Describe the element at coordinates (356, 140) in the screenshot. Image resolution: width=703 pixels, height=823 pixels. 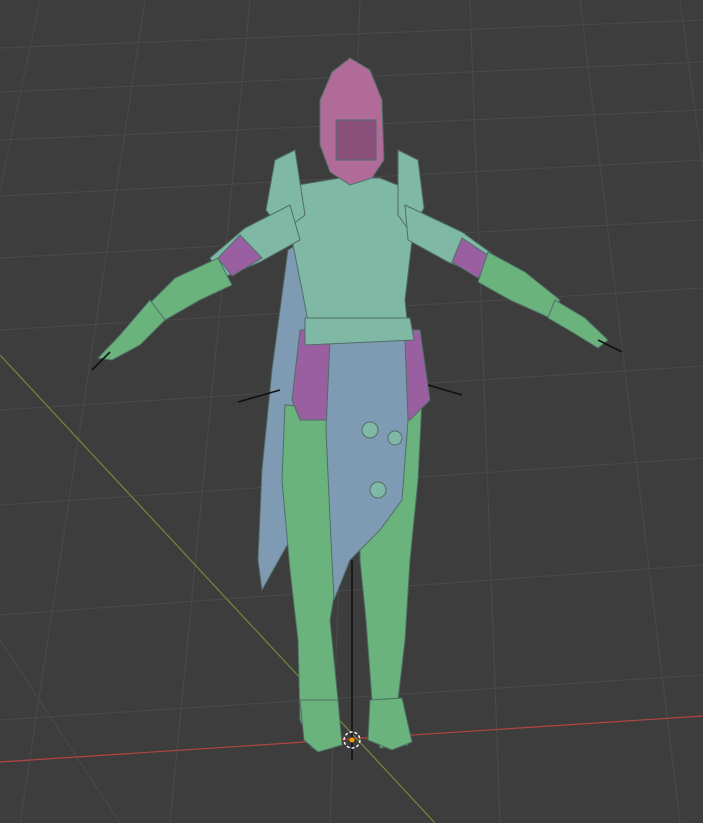
I see `helmet-visor` at that location.